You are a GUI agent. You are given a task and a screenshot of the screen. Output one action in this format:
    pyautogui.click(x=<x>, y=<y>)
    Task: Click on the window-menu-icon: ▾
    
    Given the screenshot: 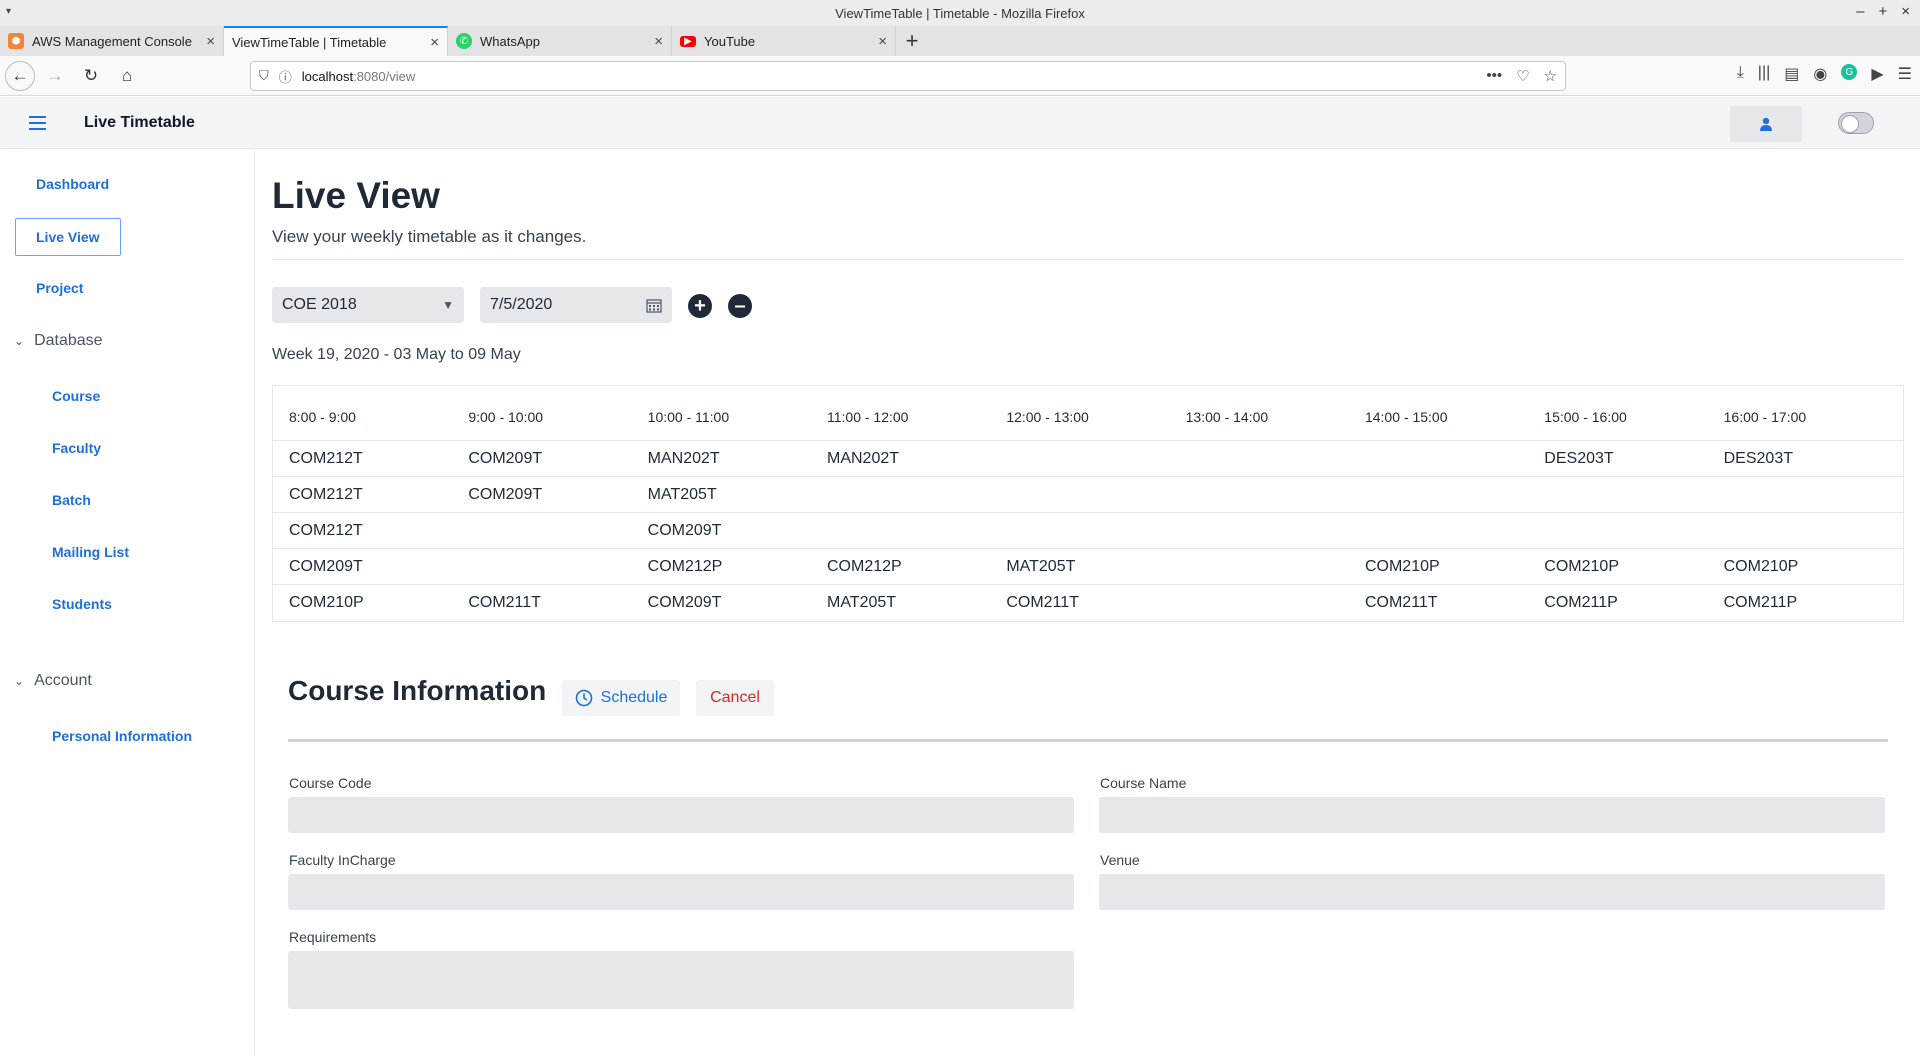 What is the action you would take?
    pyautogui.click(x=8, y=11)
    